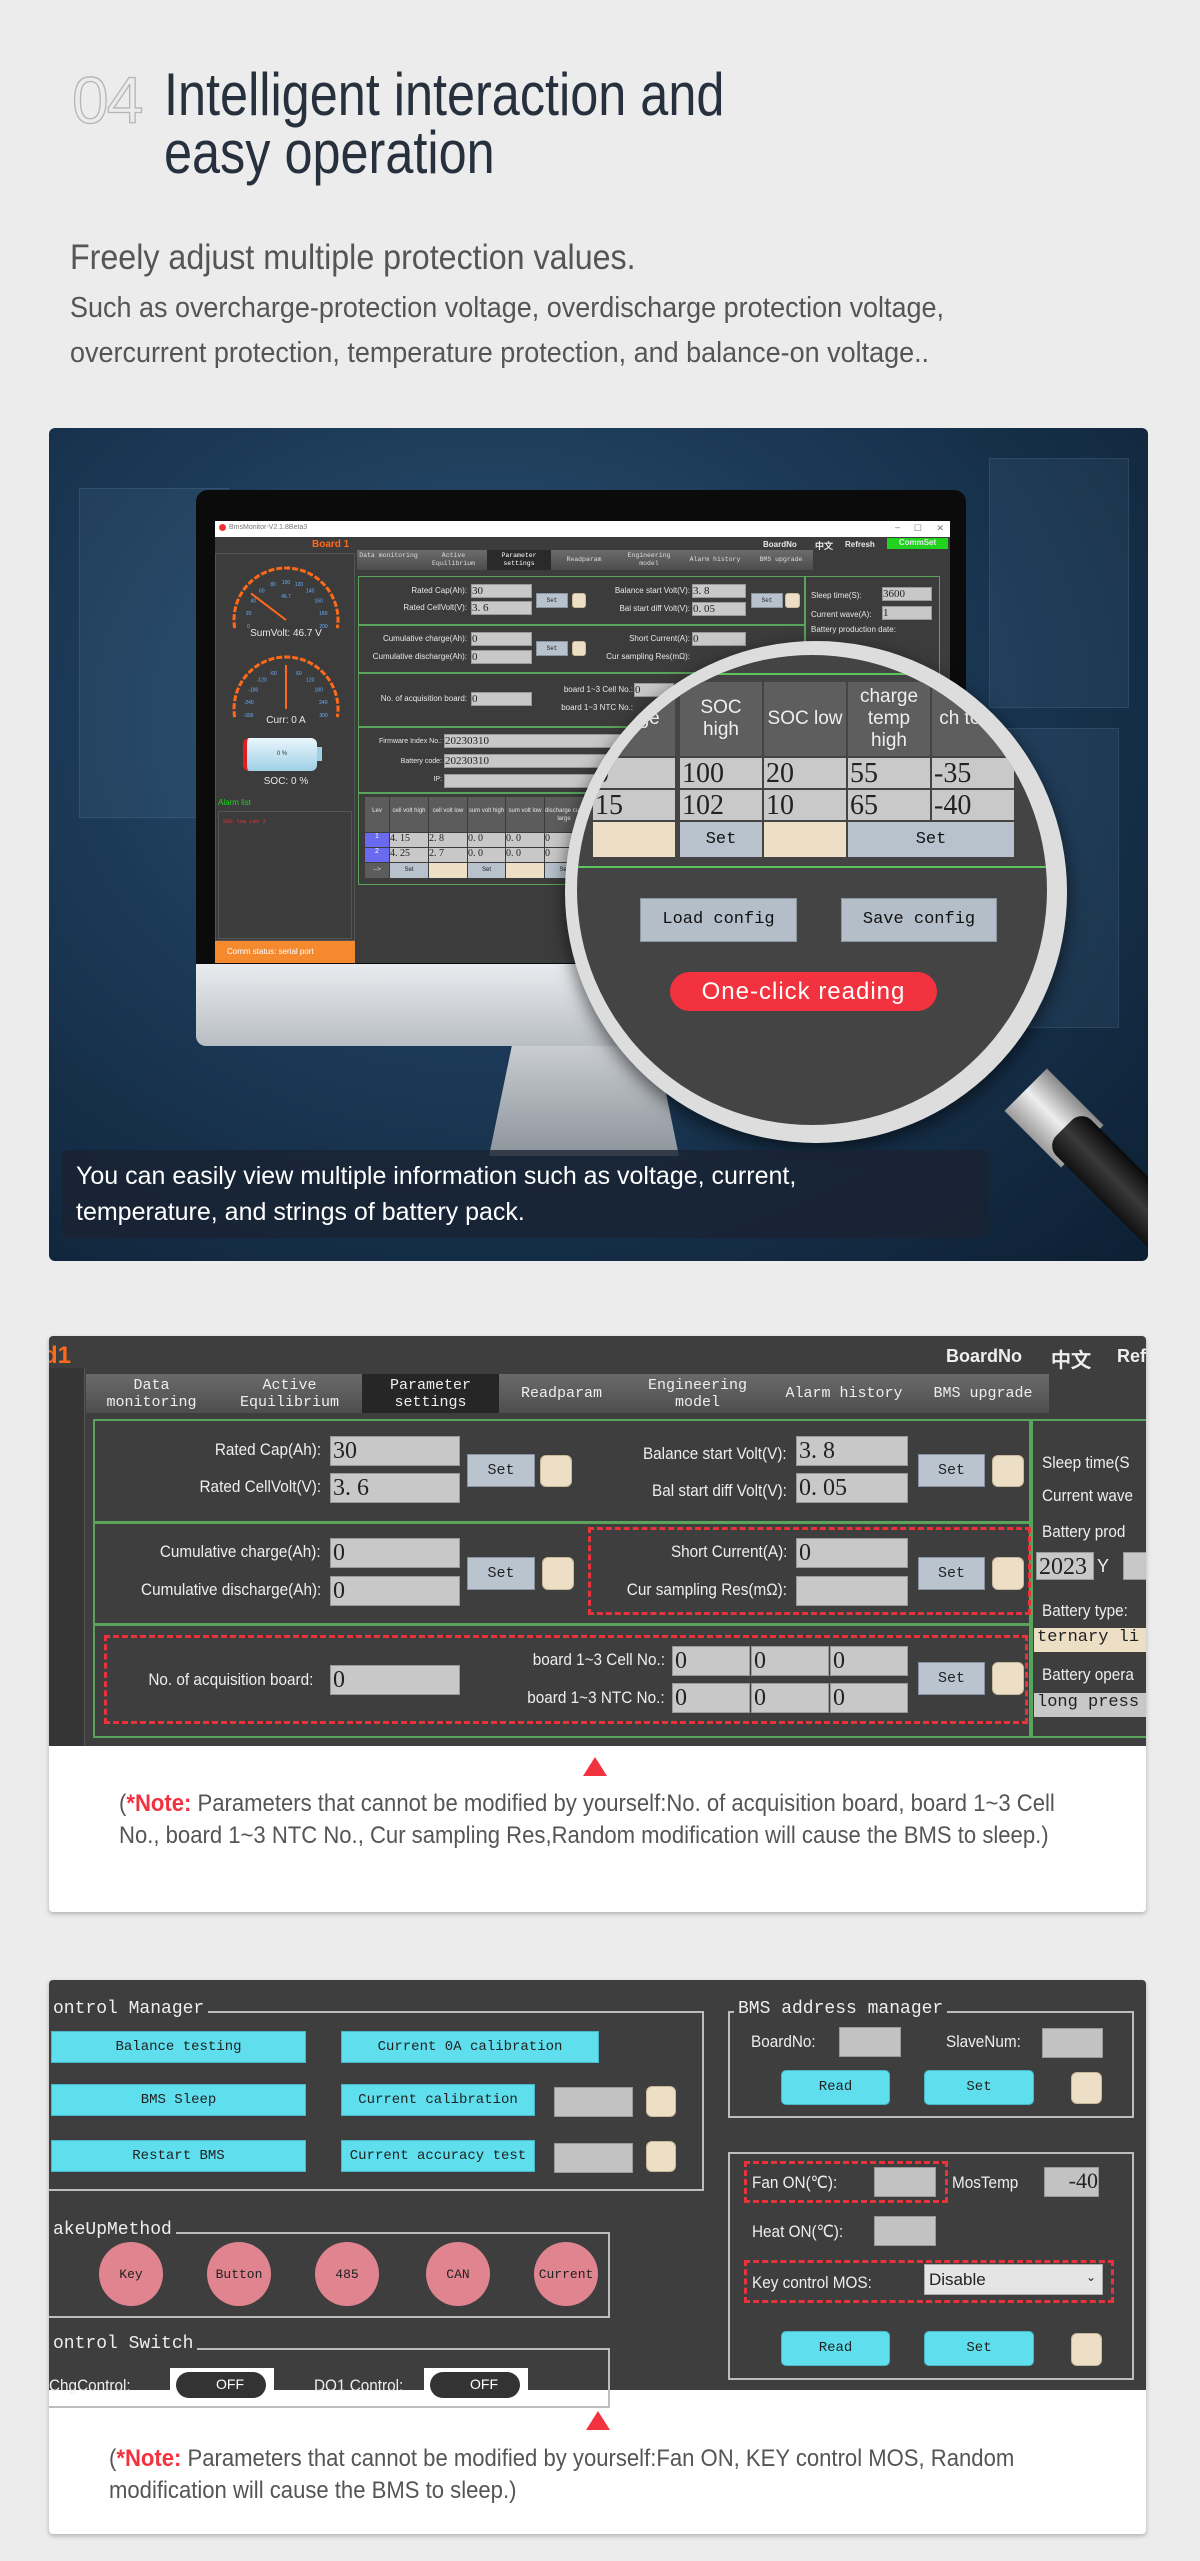 The height and width of the screenshot is (2561, 1200). I want to click on fan-read-button: Read, so click(835, 2348).